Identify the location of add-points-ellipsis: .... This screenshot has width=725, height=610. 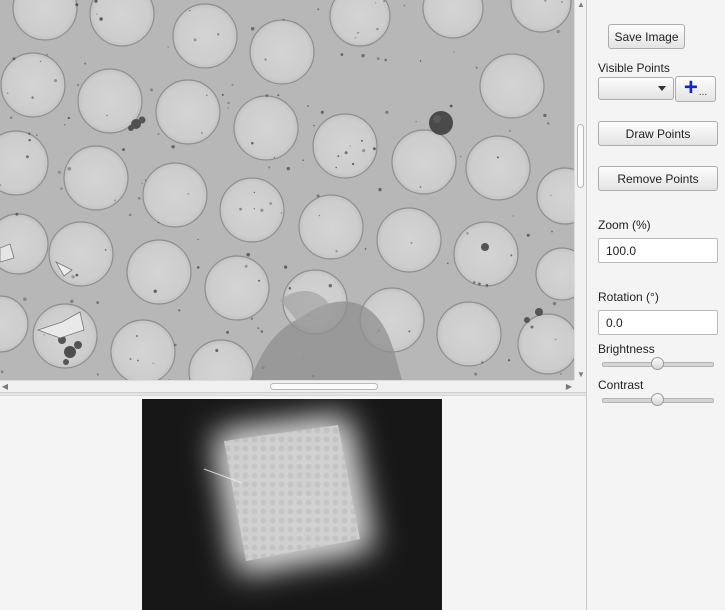
(703, 92).